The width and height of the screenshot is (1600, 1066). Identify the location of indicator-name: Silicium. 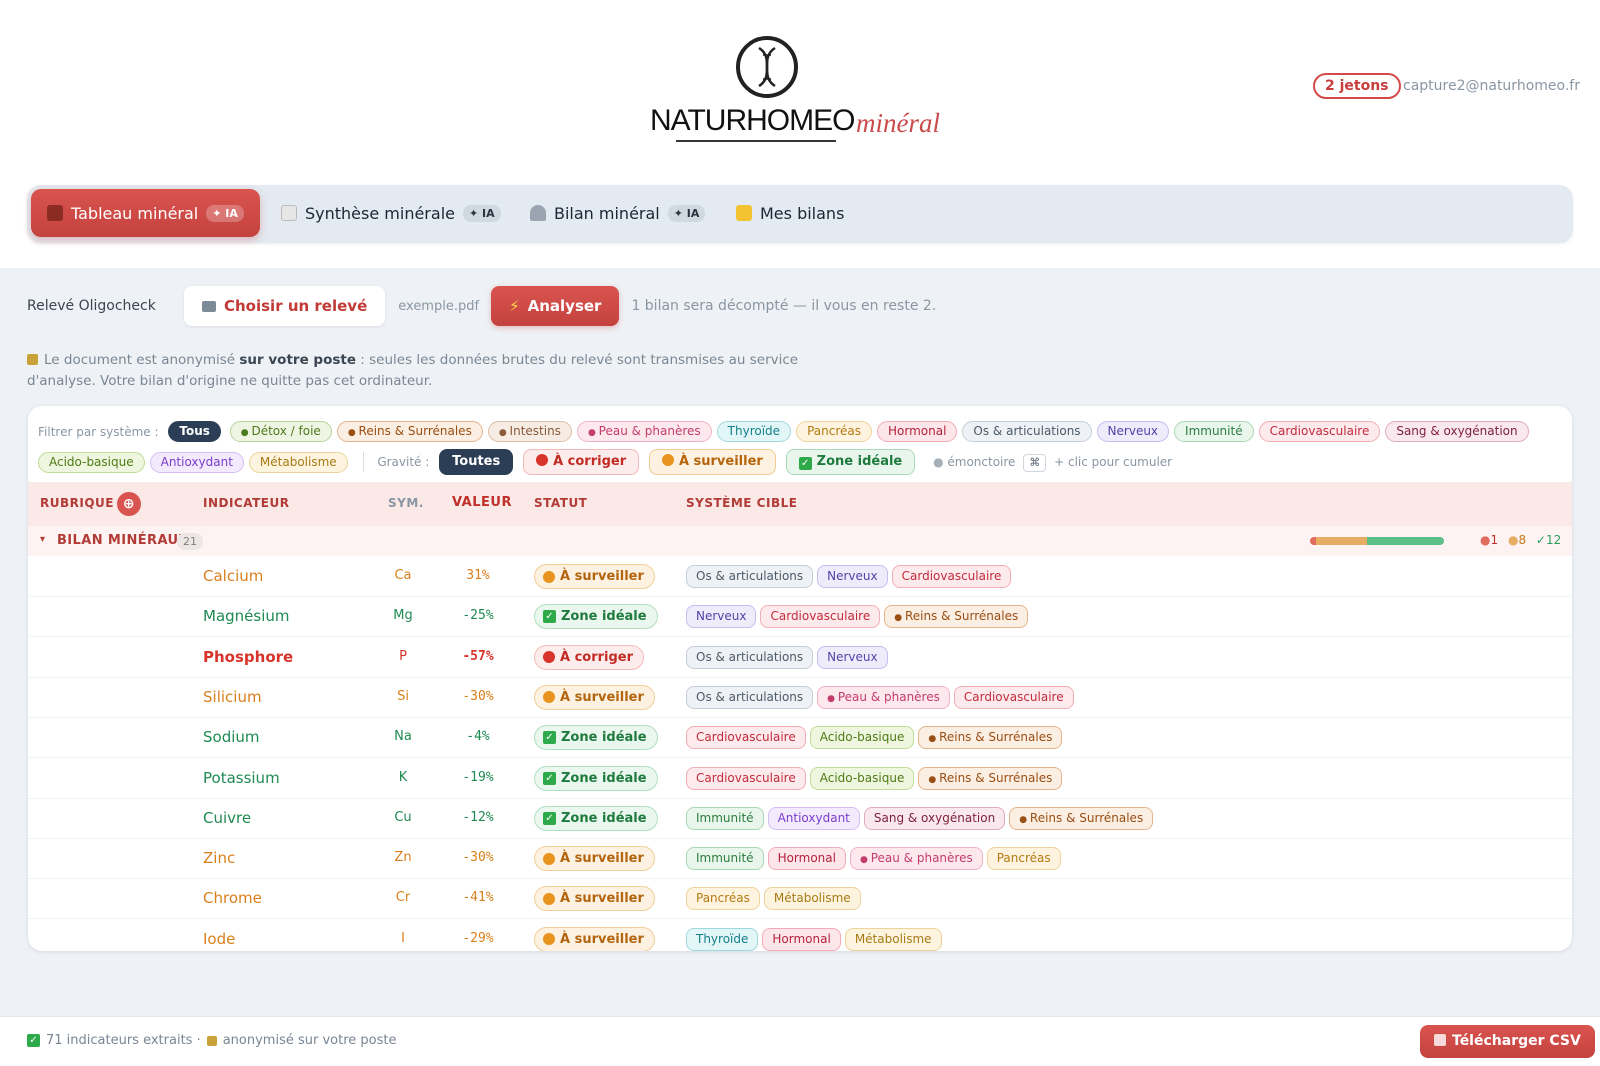
(232, 697).